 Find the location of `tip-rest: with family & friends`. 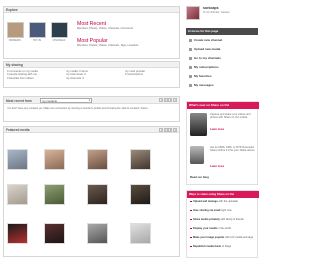

tip-rest: with family & friends is located at coordinates (232, 219).